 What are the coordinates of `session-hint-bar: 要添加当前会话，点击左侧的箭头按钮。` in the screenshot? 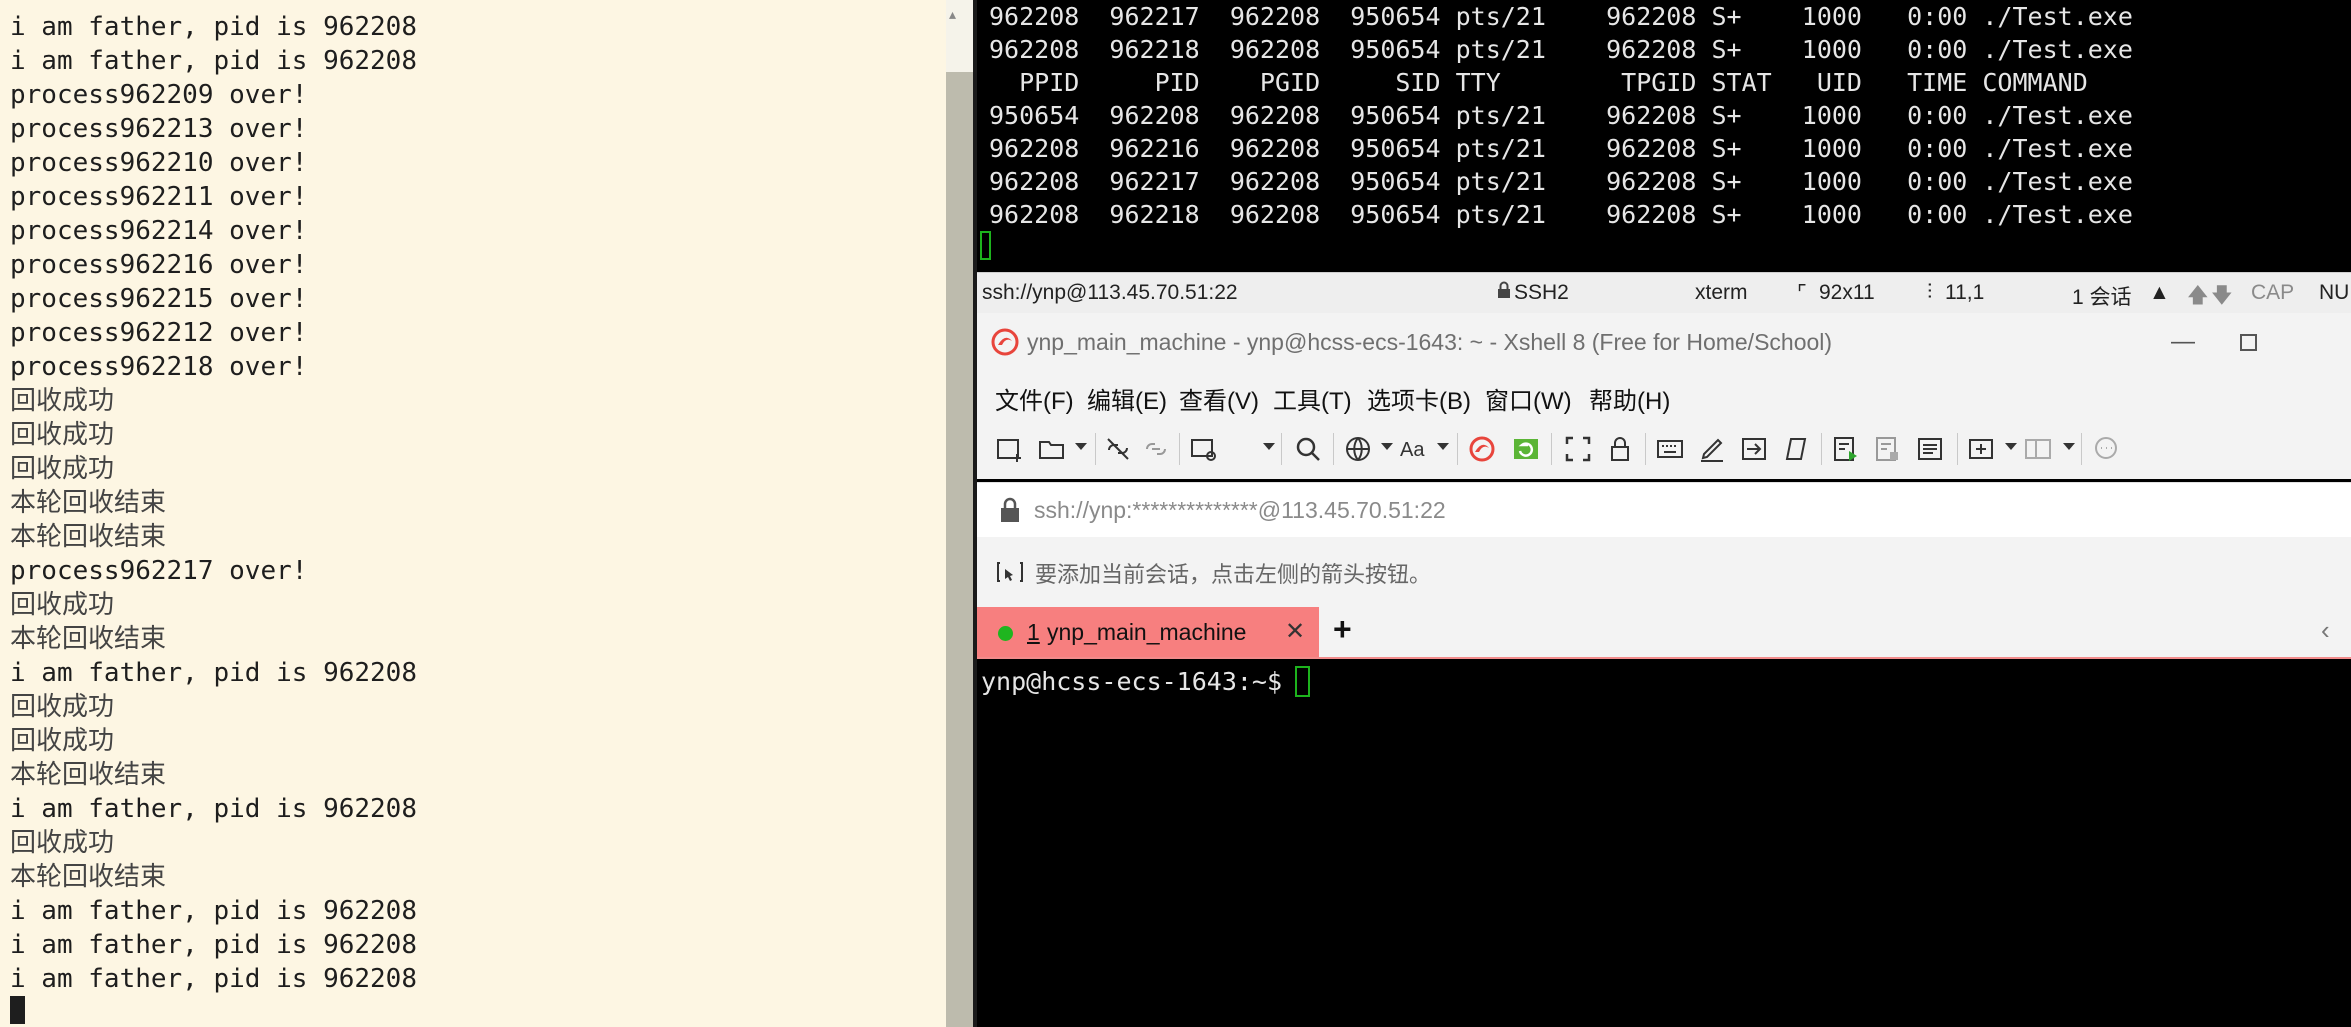 It's located at (1664, 571).